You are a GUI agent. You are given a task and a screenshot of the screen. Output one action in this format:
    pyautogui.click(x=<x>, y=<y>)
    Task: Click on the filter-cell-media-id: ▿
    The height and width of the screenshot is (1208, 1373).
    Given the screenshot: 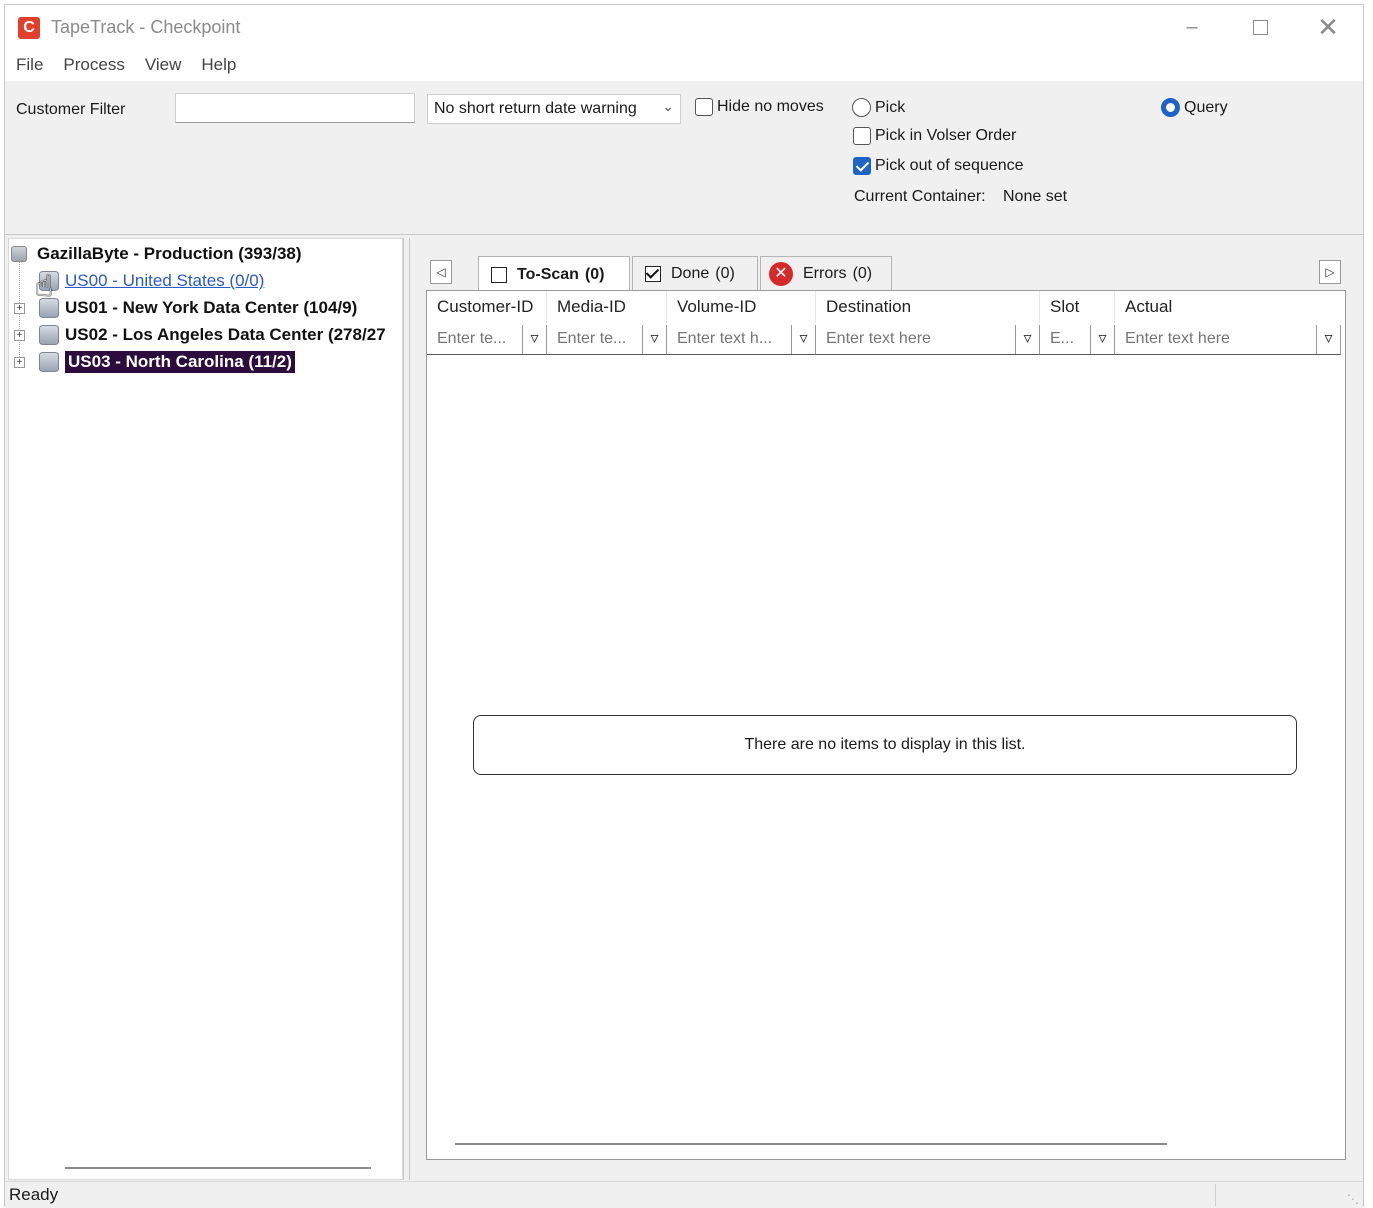 What is the action you would take?
    pyautogui.click(x=607, y=340)
    